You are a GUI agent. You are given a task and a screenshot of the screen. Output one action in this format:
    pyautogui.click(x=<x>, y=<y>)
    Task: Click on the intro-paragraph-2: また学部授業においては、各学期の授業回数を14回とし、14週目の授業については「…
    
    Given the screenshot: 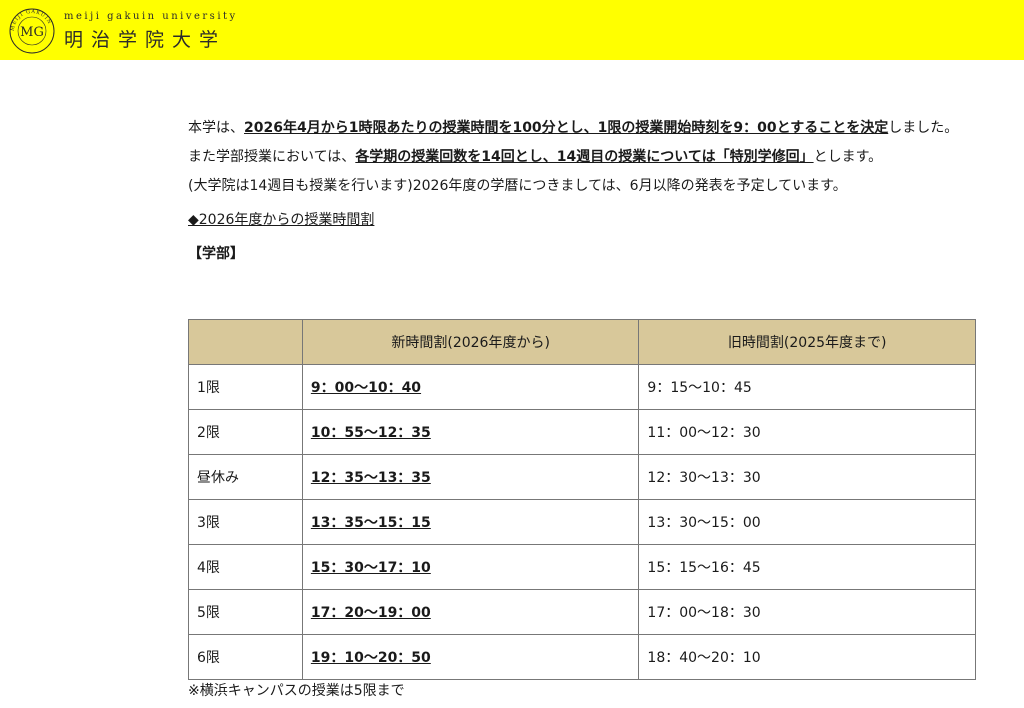 What is the action you would take?
    pyautogui.click(x=583, y=157)
    